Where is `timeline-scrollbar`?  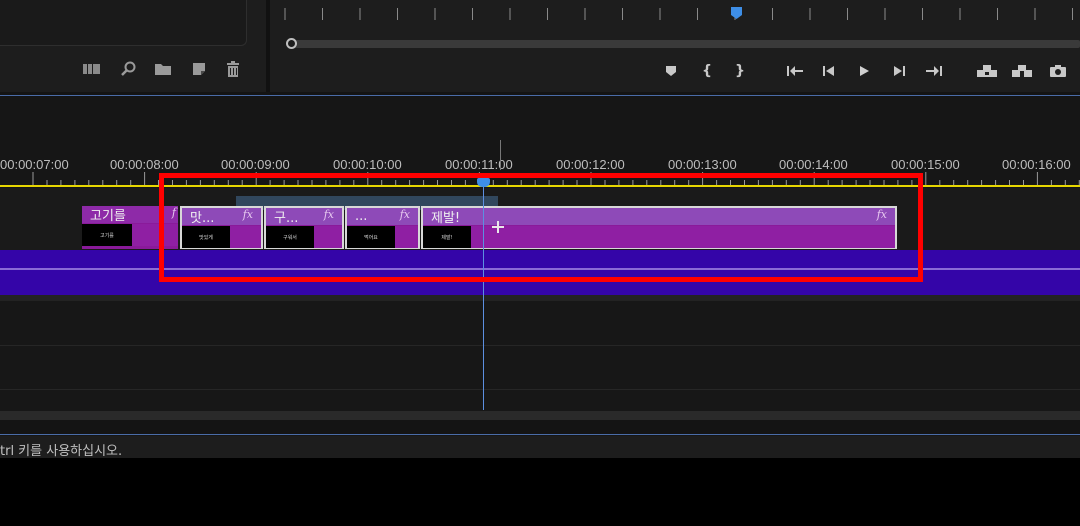 timeline-scrollbar is located at coordinates (540, 415).